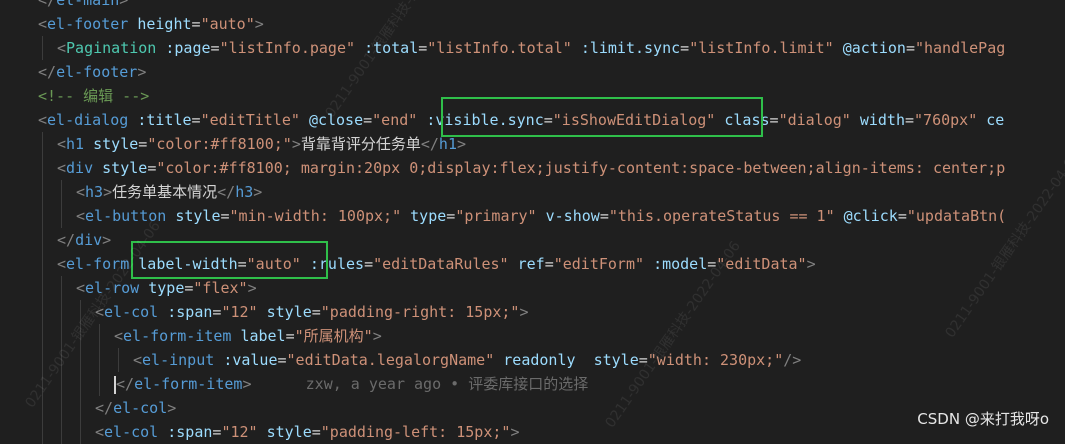  Describe the element at coordinates (248, 336) in the screenshot. I see `code-line: <el-form-item label="所属机构">` at that location.